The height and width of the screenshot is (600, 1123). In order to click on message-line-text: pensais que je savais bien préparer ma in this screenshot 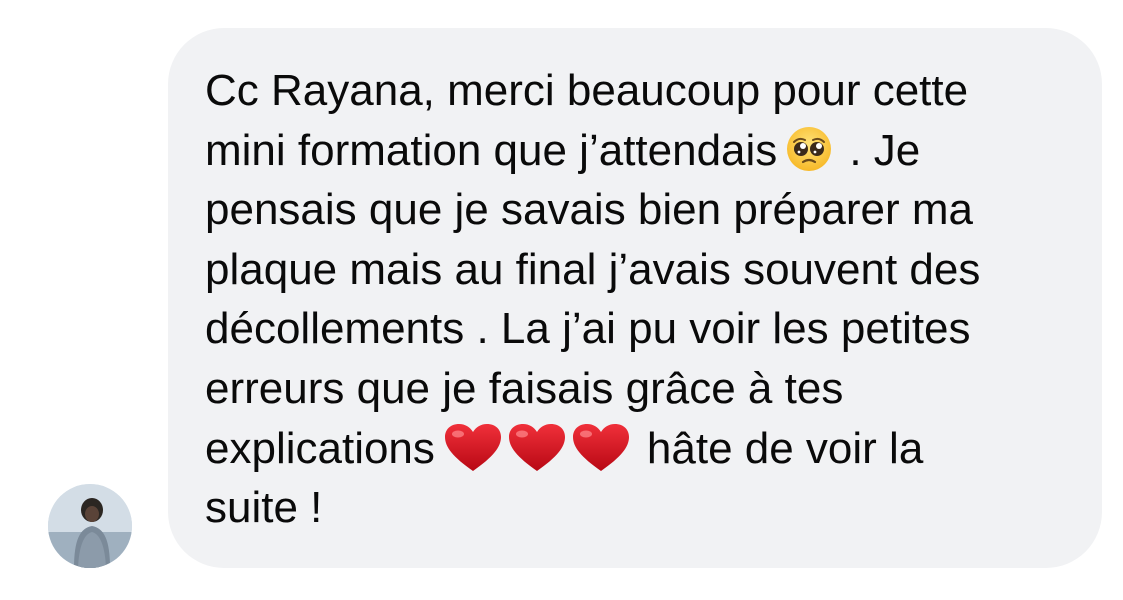, I will do `click(589, 210)`.